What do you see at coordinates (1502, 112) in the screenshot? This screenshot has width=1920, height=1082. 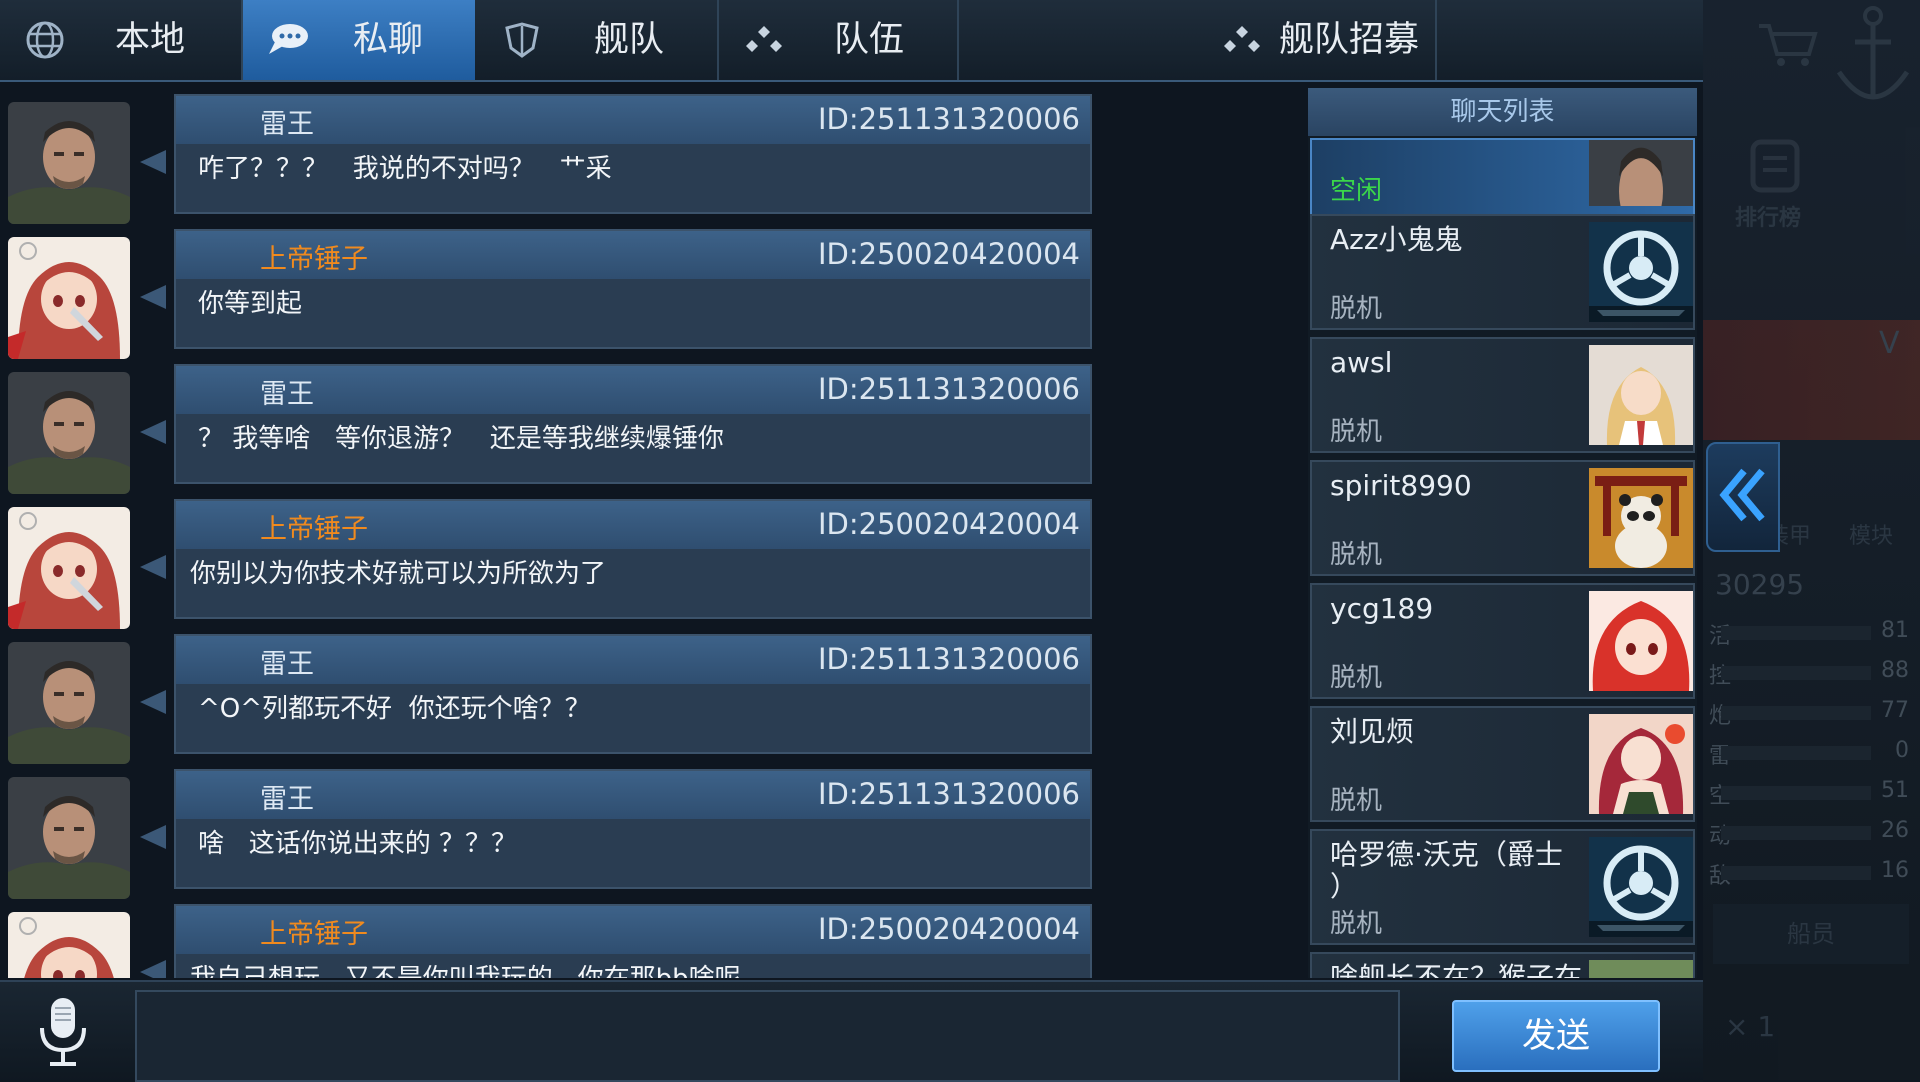 I see `chat-list-title: 聊天列表` at bounding box center [1502, 112].